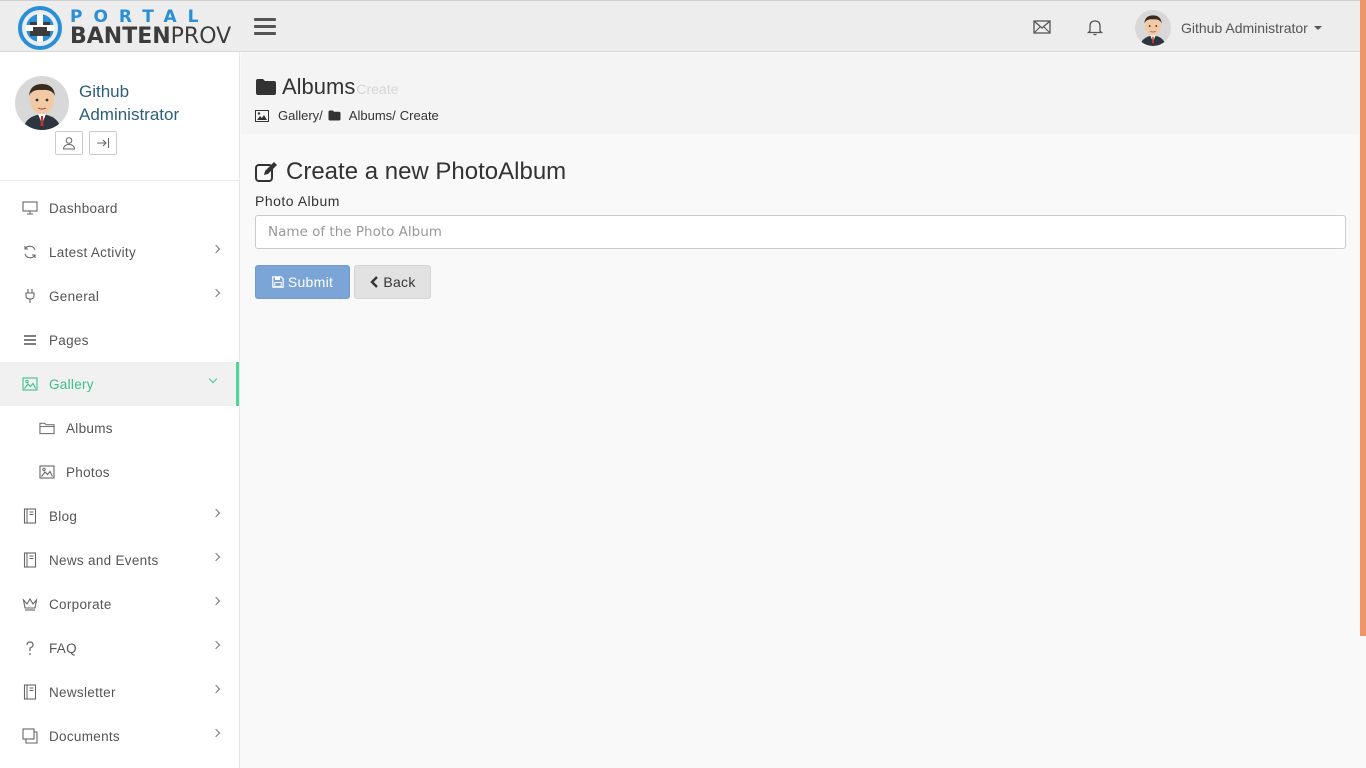 The width and height of the screenshot is (1366, 768). What do you see at coordinates (82, 692) in the screenshot?
I see `sidebar-item-label: Newsletter` at bounding box center [82, 692].